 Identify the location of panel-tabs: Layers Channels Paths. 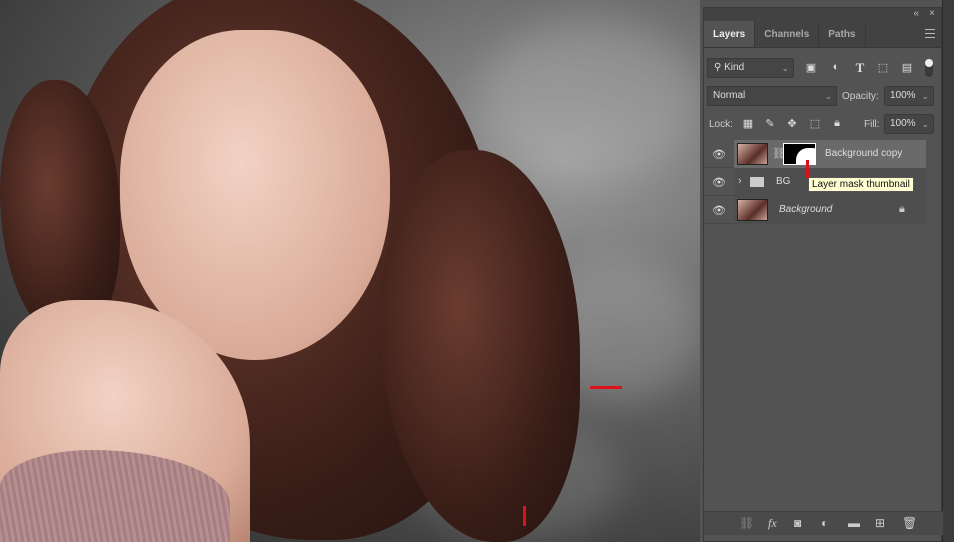
(822, 34).